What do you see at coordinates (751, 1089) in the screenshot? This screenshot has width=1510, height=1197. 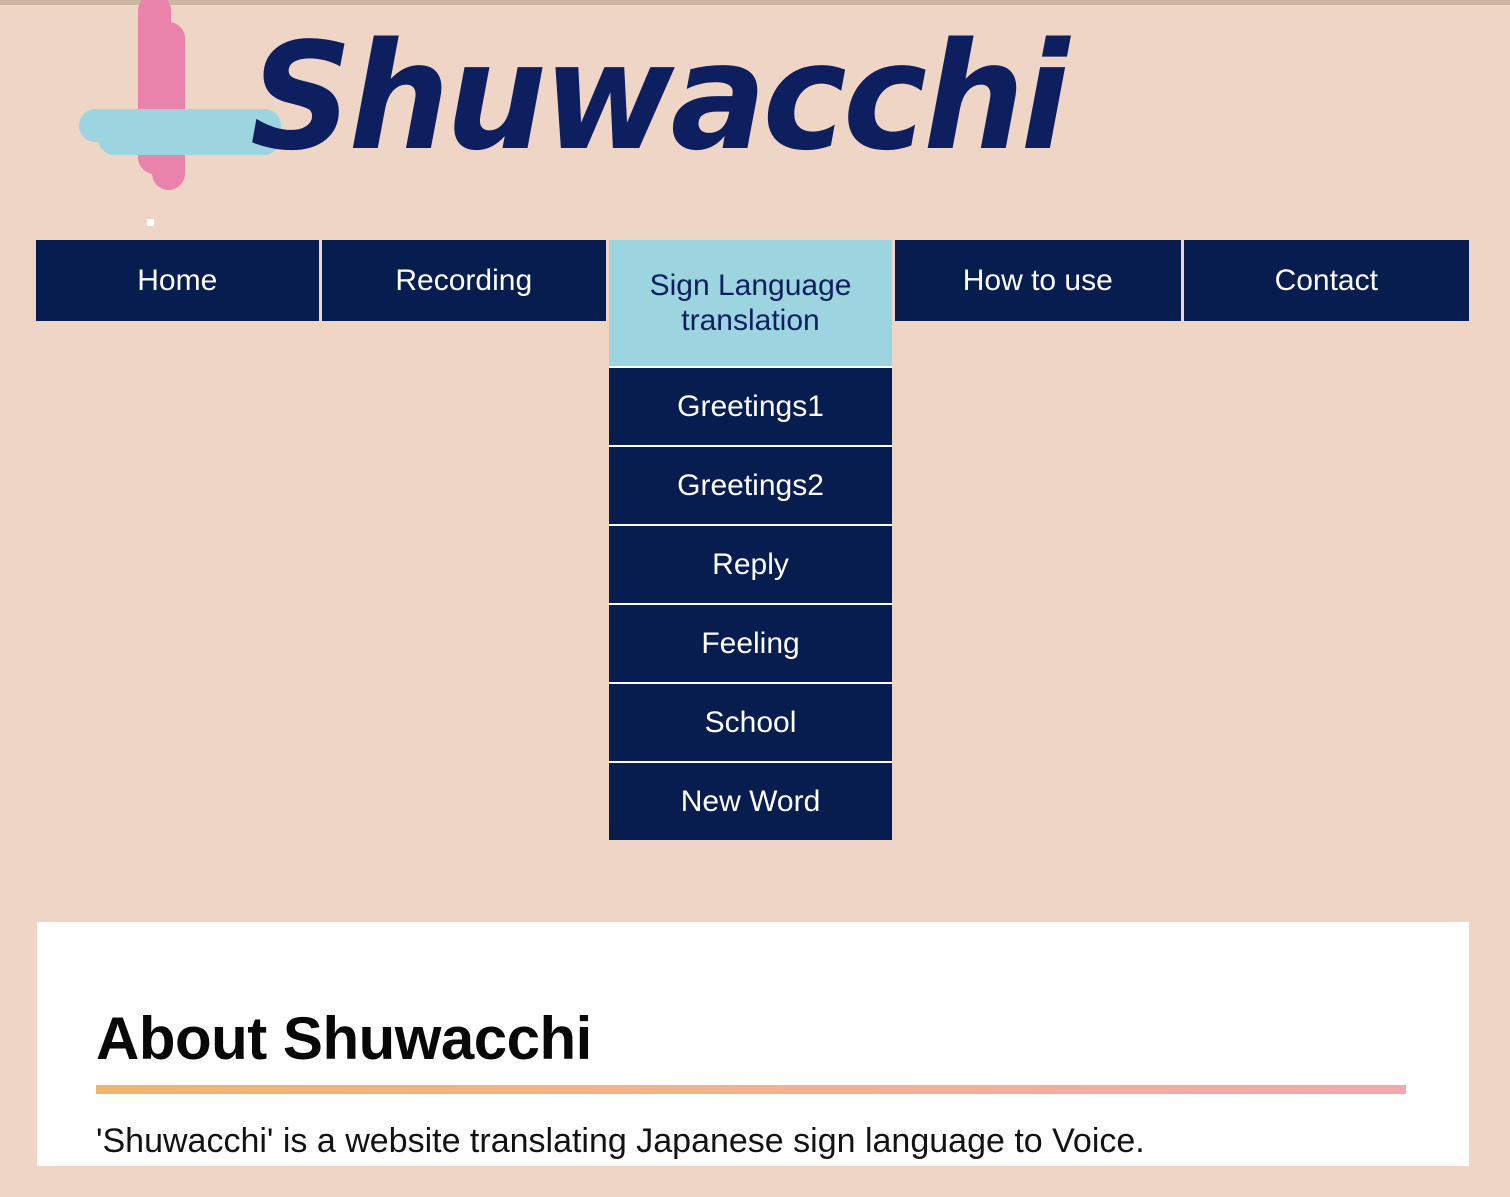 I see `title-underline-rule` at bounding box center [751, 1089].